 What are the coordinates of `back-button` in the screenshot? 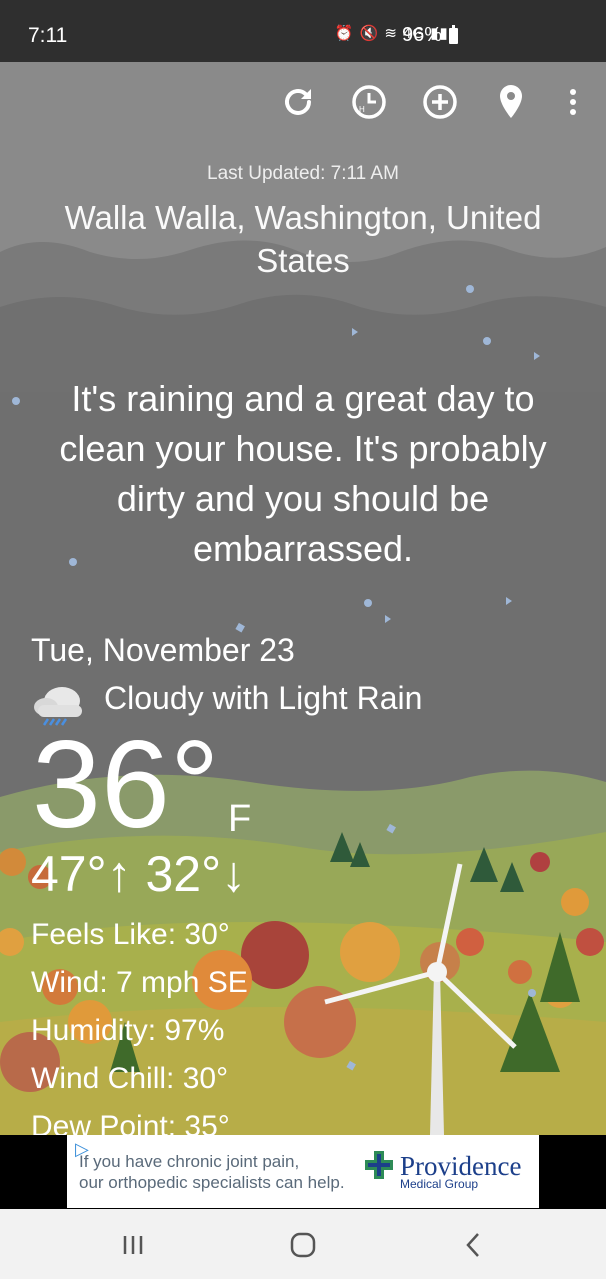 It's located at (473, 1245).